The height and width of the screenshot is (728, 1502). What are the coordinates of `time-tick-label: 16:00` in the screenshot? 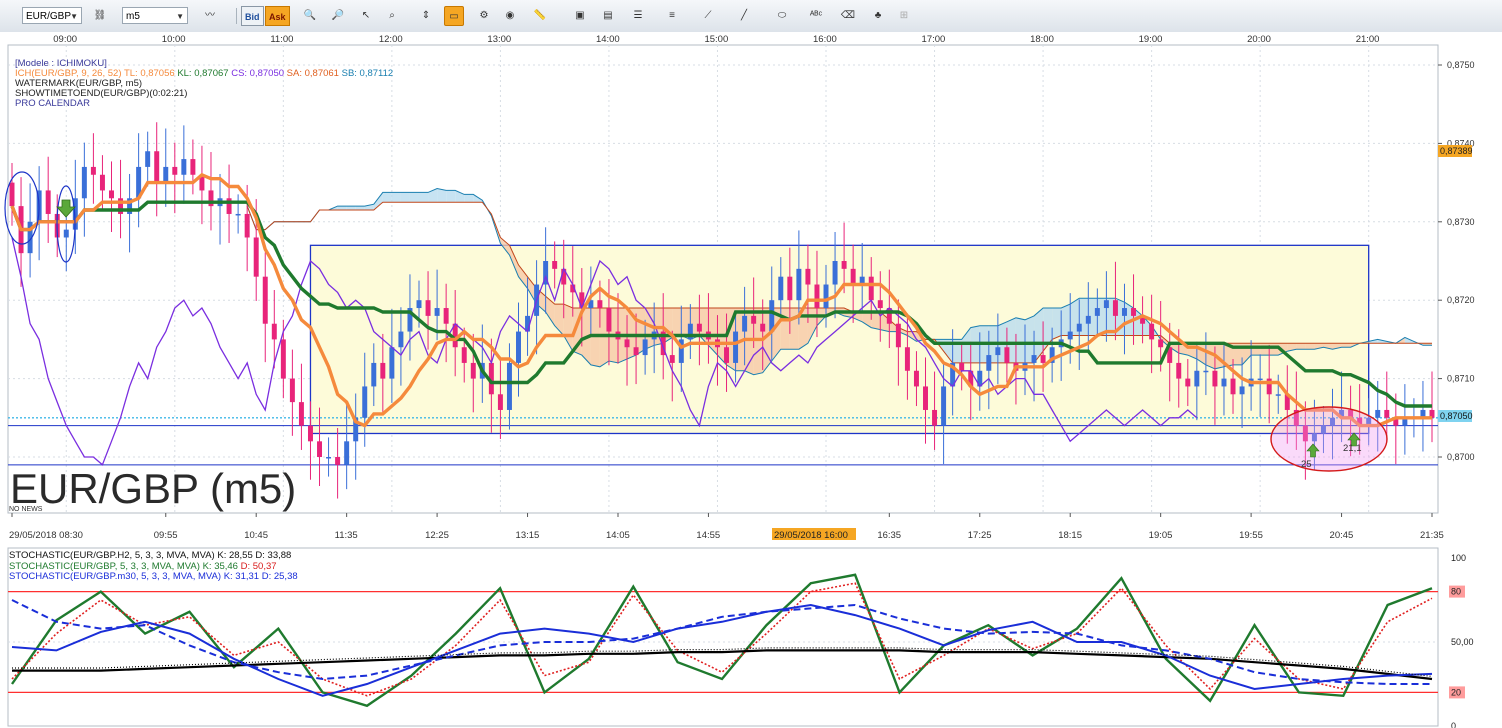 It's located at (825, 39).